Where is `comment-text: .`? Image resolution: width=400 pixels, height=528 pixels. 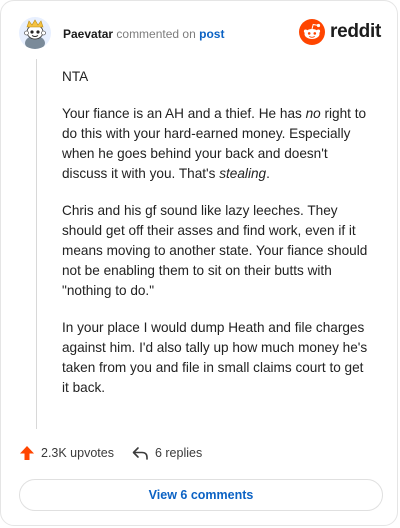 comment-text: . is located at coordinates (268, 173).